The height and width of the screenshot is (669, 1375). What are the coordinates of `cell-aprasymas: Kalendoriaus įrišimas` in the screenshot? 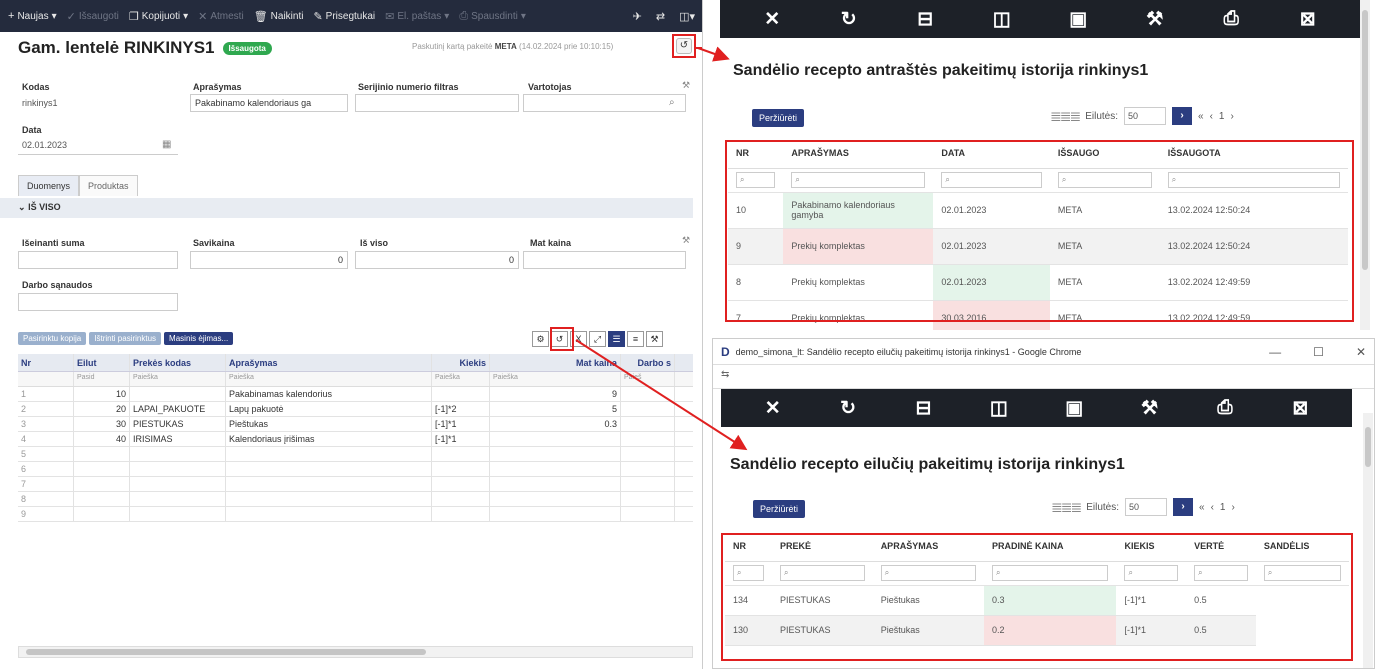 It's located at (329, 439).